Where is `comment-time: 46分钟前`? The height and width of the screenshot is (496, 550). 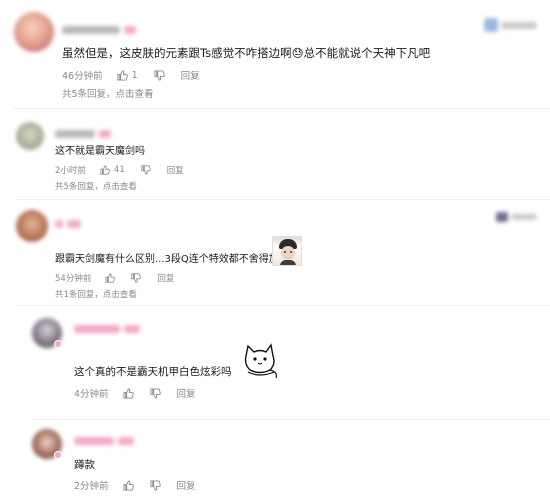 comment-time: 46分钟前 is located at coordinates (82, 76).